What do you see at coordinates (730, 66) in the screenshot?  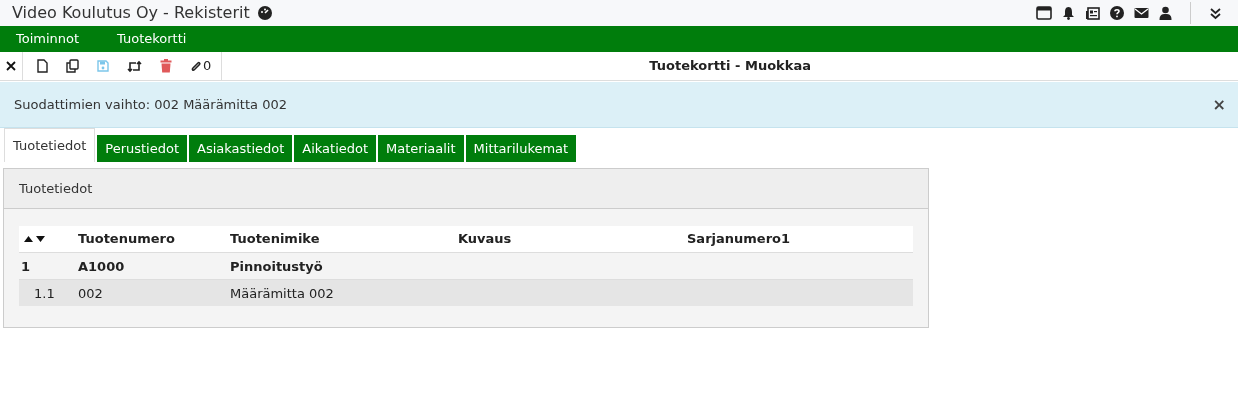 I see `form-title: Tuotekortti - Muokkaa` at bounding box center [730, 66].